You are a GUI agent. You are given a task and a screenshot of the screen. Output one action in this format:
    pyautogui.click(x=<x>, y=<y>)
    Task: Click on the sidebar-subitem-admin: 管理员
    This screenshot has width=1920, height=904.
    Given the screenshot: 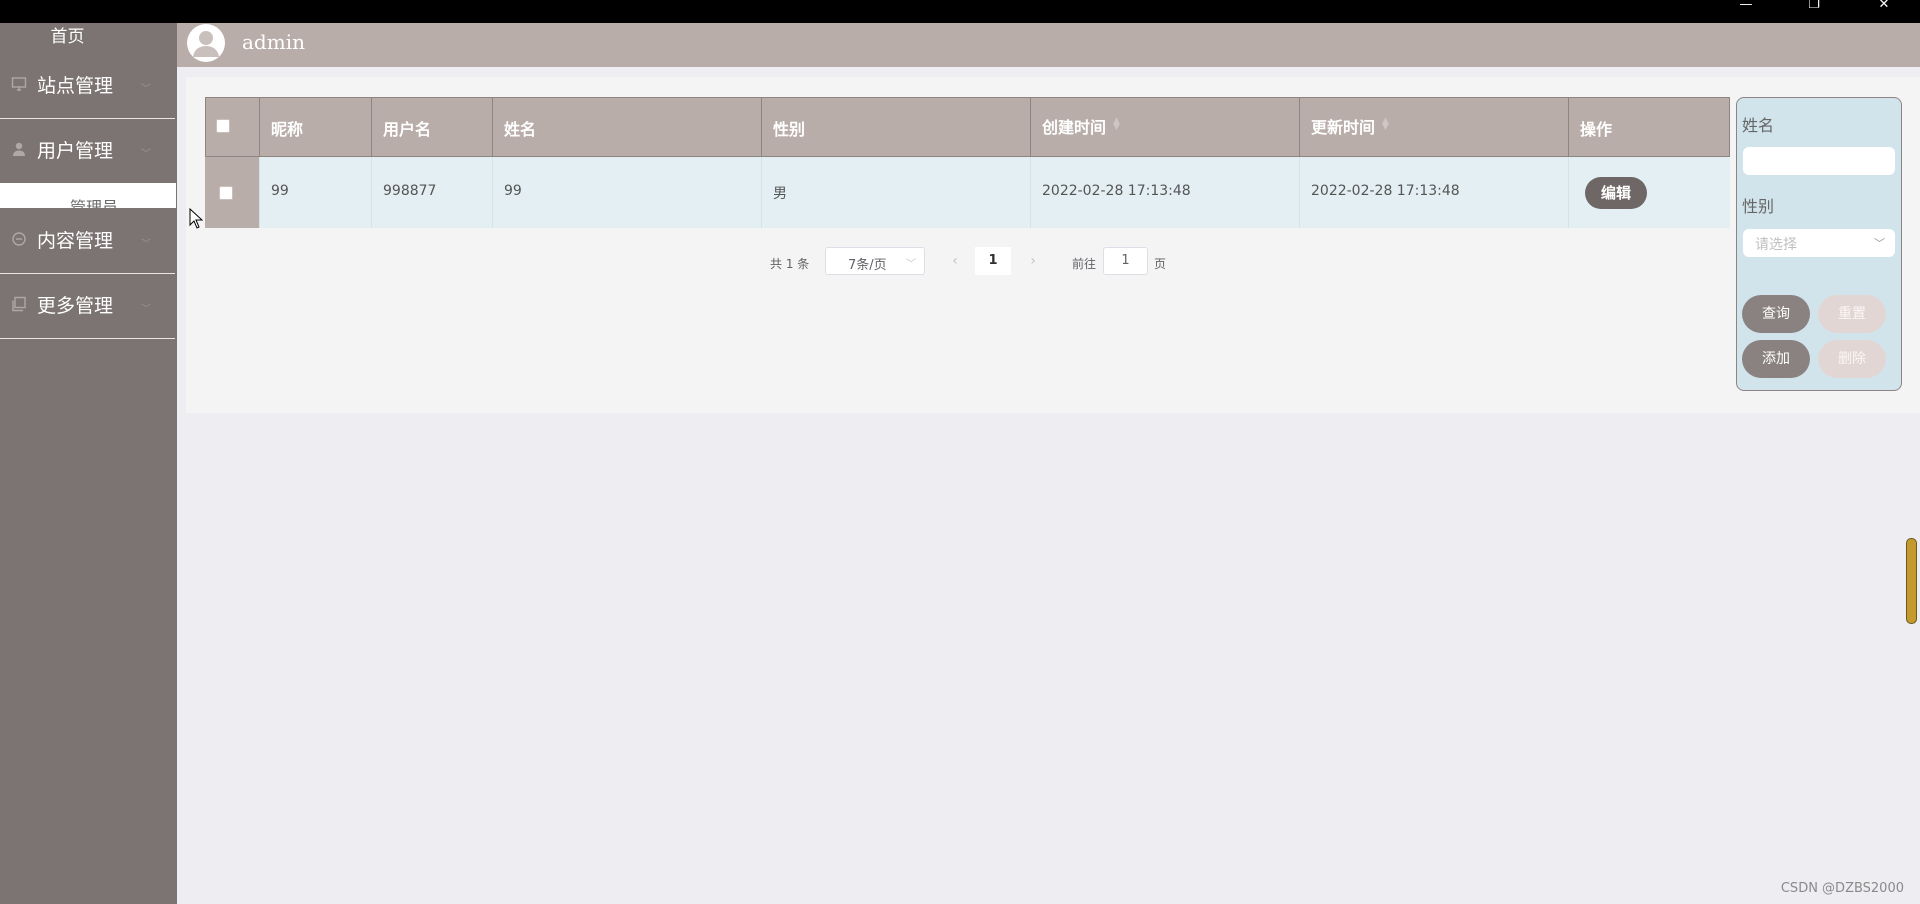 What is the action you would take?
    pyautogui.click(x=88, y=195)
    